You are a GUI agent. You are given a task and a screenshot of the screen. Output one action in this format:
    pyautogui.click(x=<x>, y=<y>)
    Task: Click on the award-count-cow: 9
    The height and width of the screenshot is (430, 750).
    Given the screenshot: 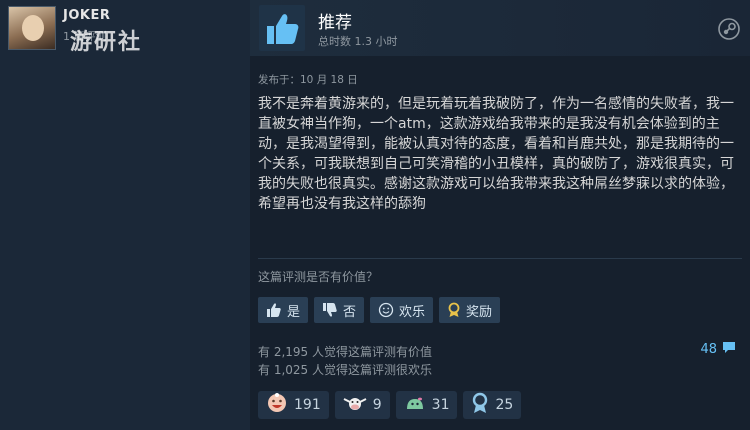 What is the action you would take?
    pyautogui.click(x=377, y=405)
    